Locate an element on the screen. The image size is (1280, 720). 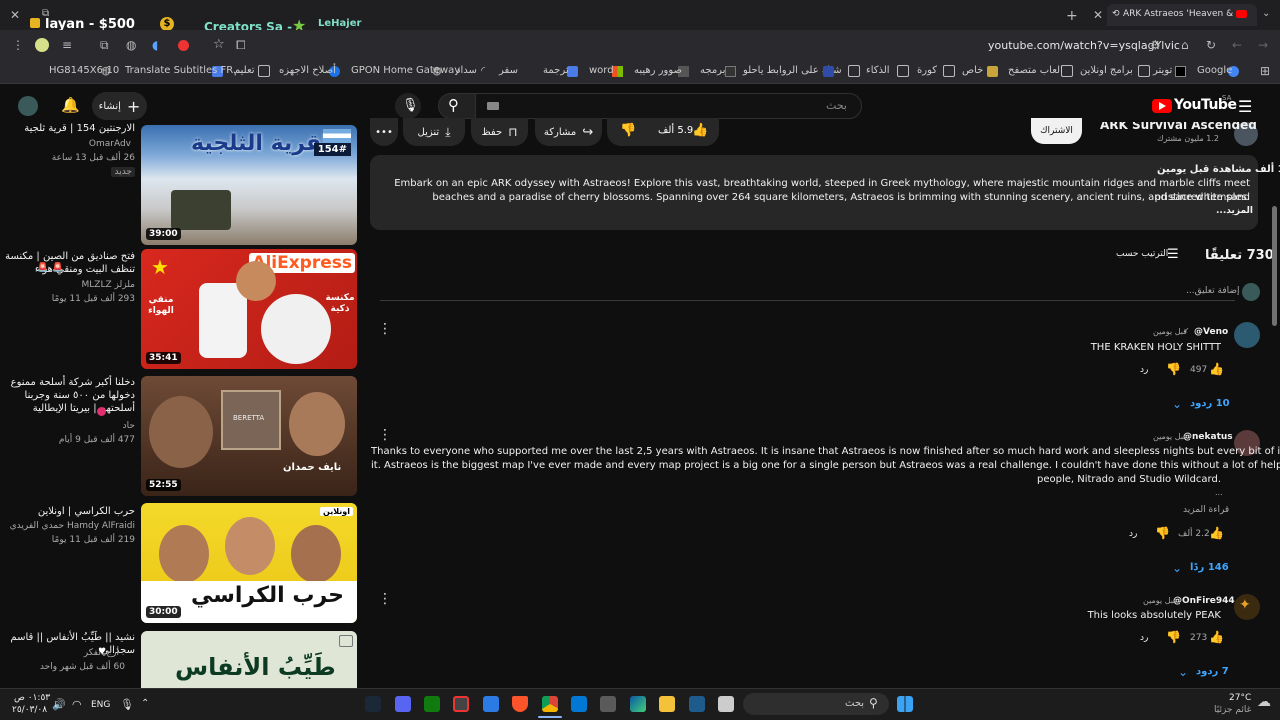
steam-icon is located at coordinates (373, 704).